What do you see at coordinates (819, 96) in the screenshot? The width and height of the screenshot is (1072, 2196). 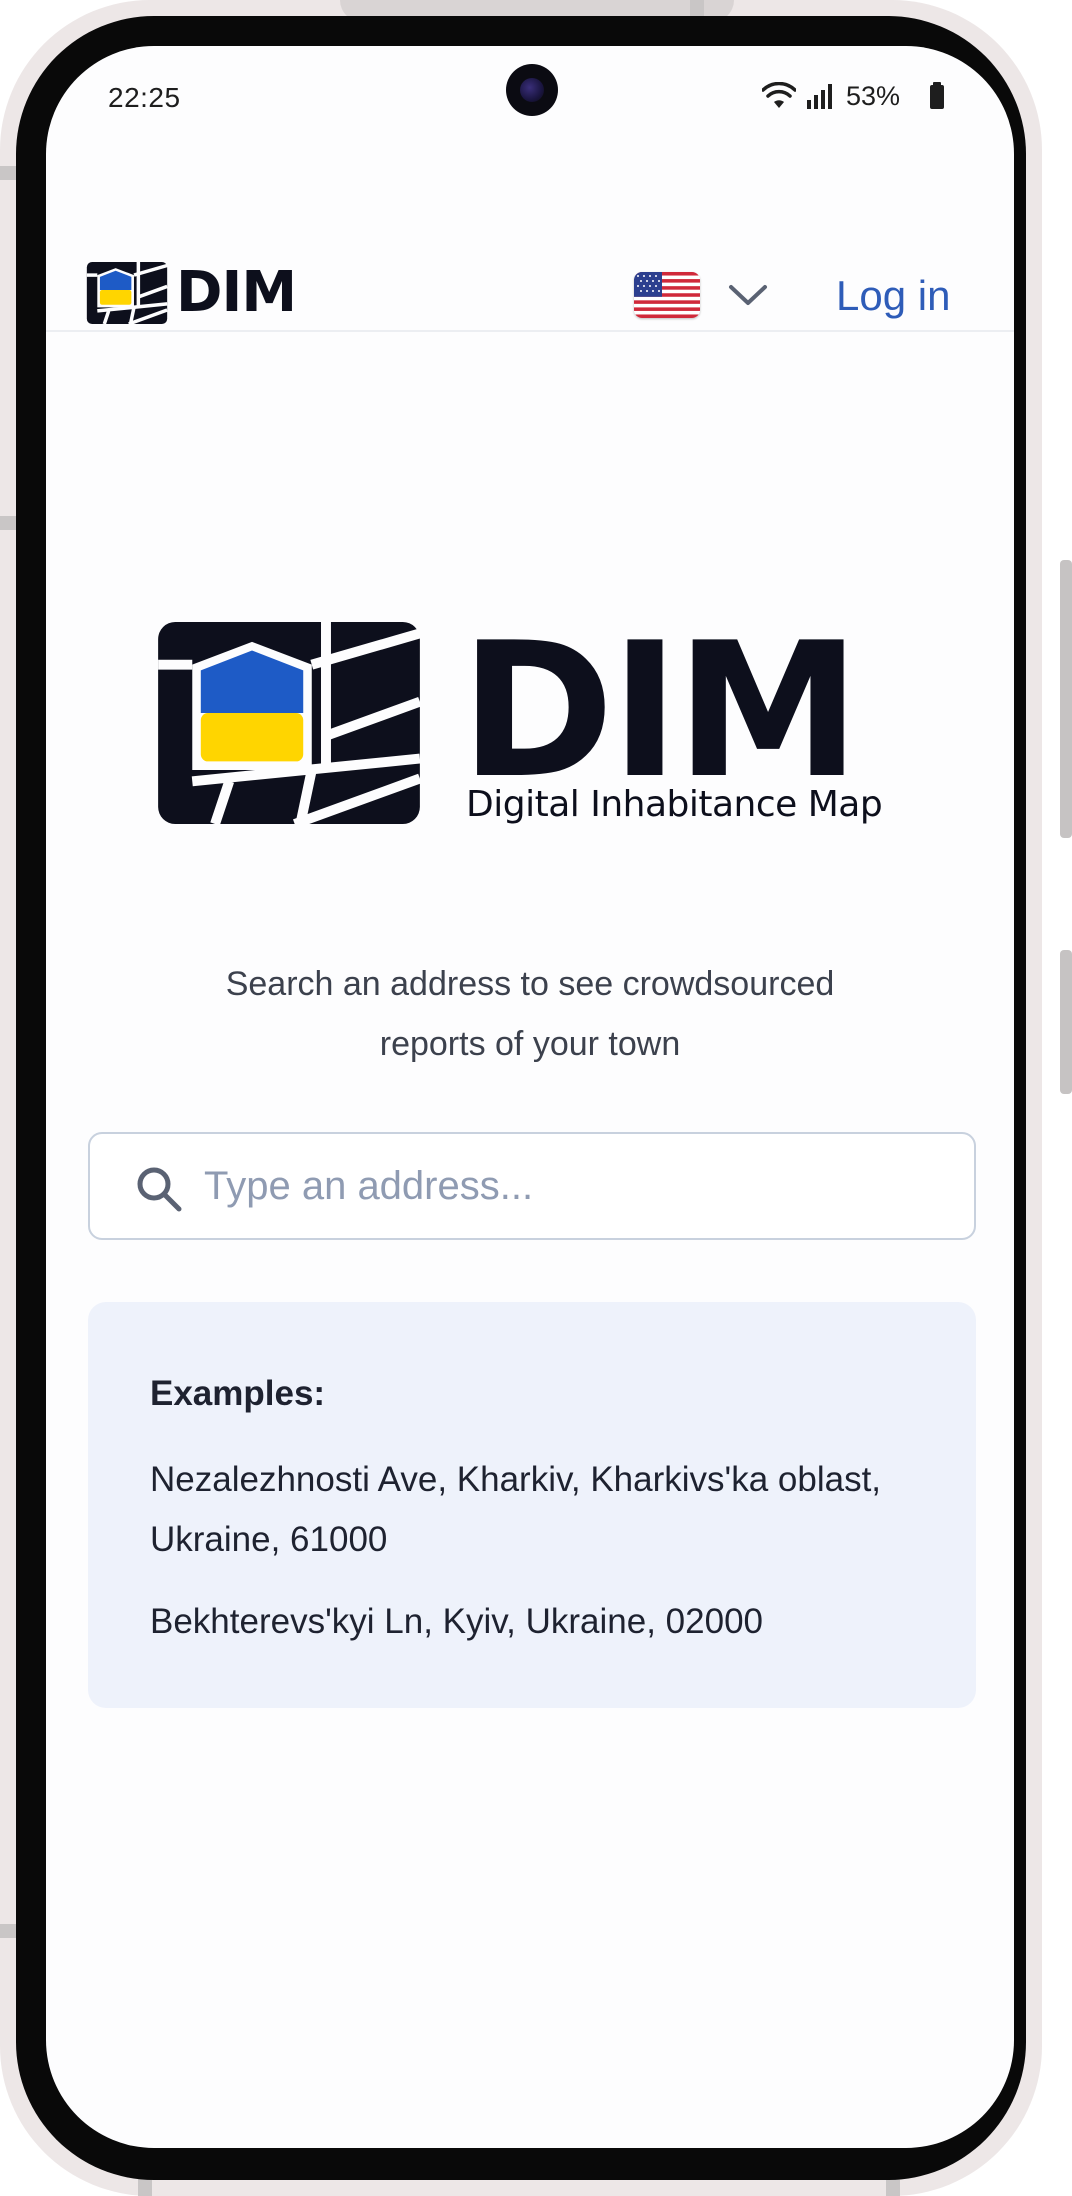 I see `signal-icon` at bounding box center [819, 96].